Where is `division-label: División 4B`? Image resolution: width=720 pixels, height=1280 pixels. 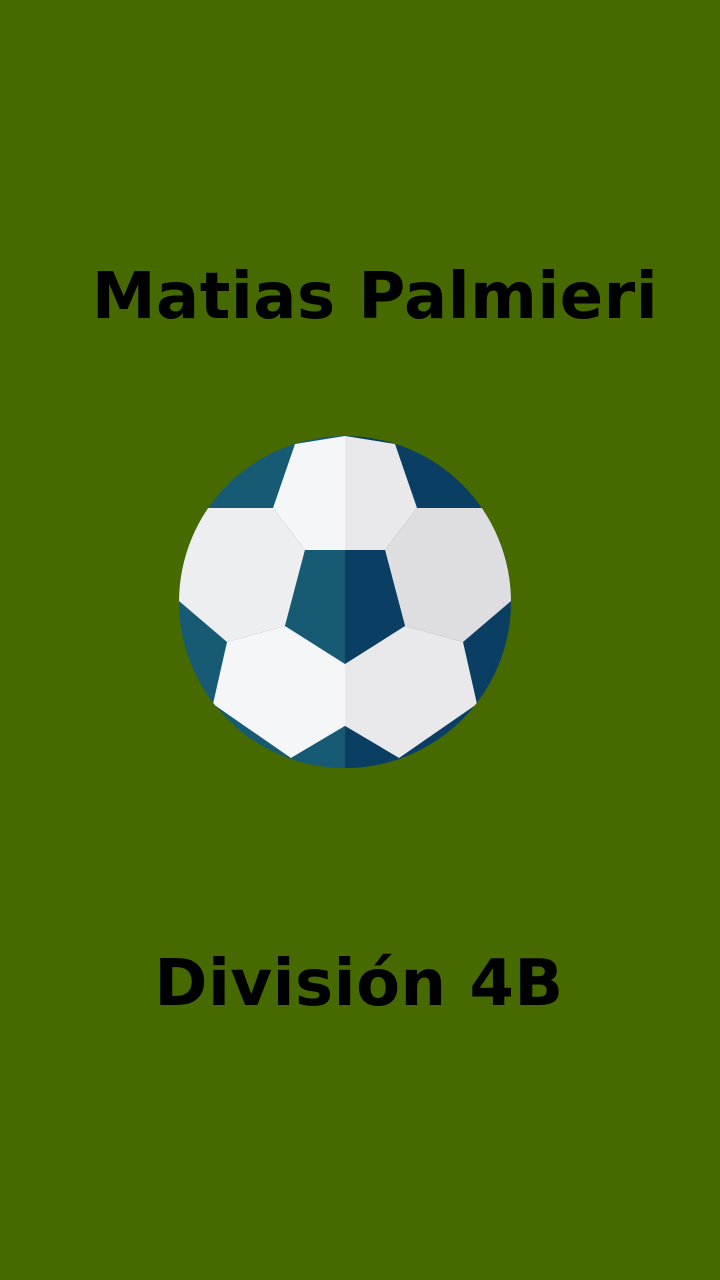 division-label: División 4B is located at coordinates (359, 984).